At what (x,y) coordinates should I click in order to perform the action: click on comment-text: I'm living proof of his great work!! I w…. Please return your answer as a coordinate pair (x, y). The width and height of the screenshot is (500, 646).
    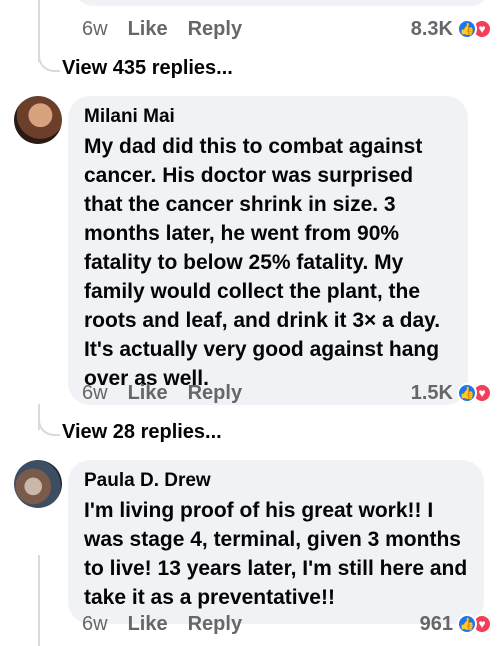
    Looking at the image, I should click on (276, 554).